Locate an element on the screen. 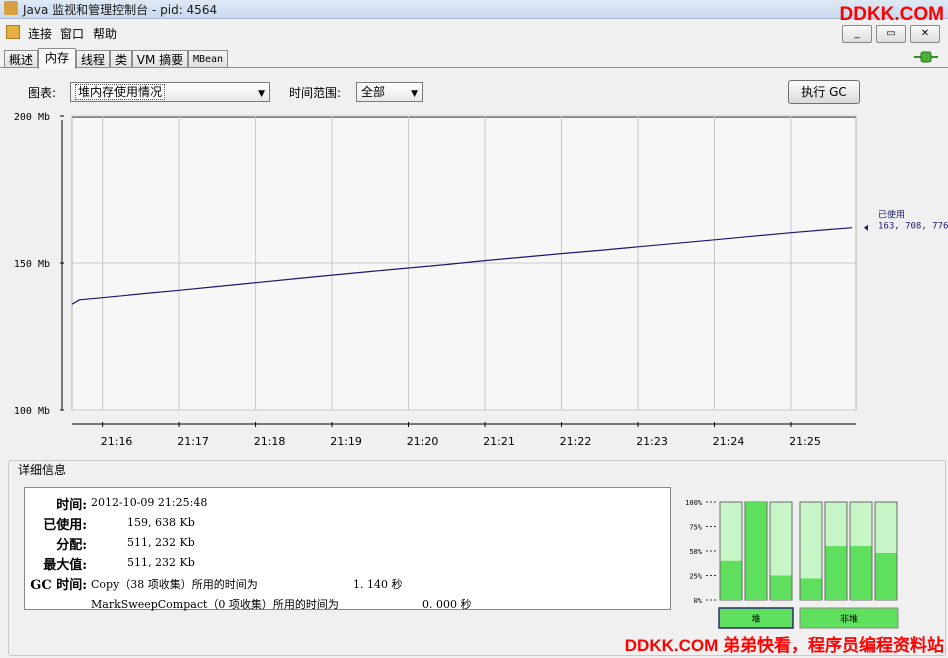  x-tick-label: 21:21 is located at coordinates (499, 441).